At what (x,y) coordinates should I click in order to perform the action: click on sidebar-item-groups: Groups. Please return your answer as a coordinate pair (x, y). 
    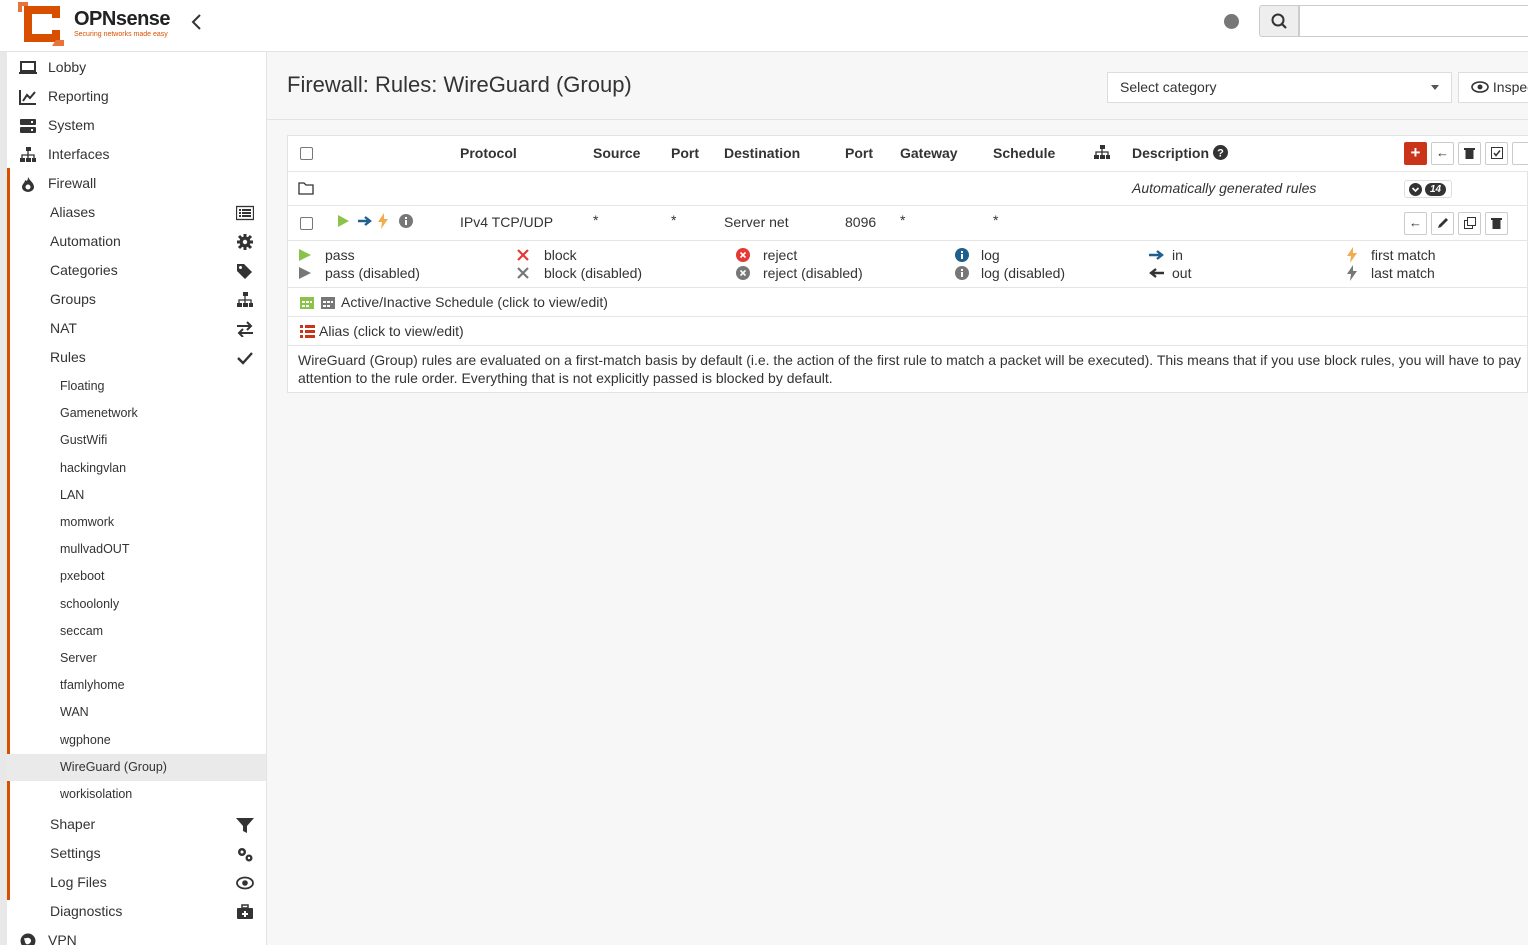
    Looking at the image, I should click on (136, 299).